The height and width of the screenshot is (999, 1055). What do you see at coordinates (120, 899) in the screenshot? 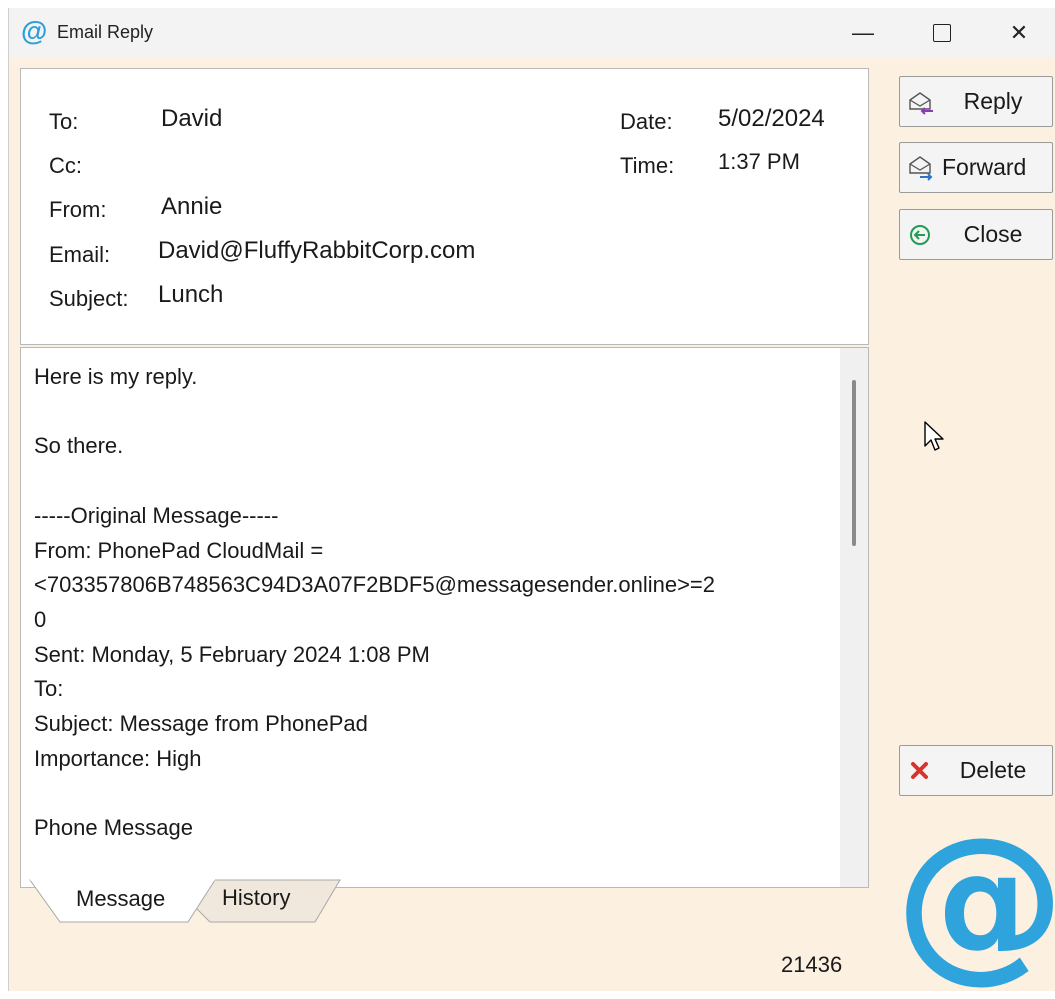
I see `tab-message: Message` at bounding box center [120, 899].